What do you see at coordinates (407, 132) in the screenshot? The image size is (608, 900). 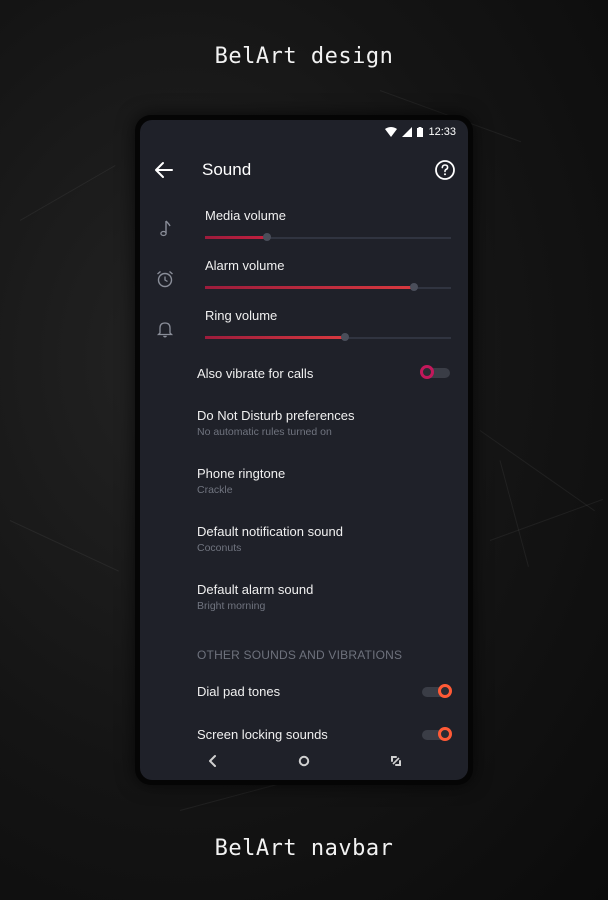 I see `signal-icon` at bounding box center [407, 132].